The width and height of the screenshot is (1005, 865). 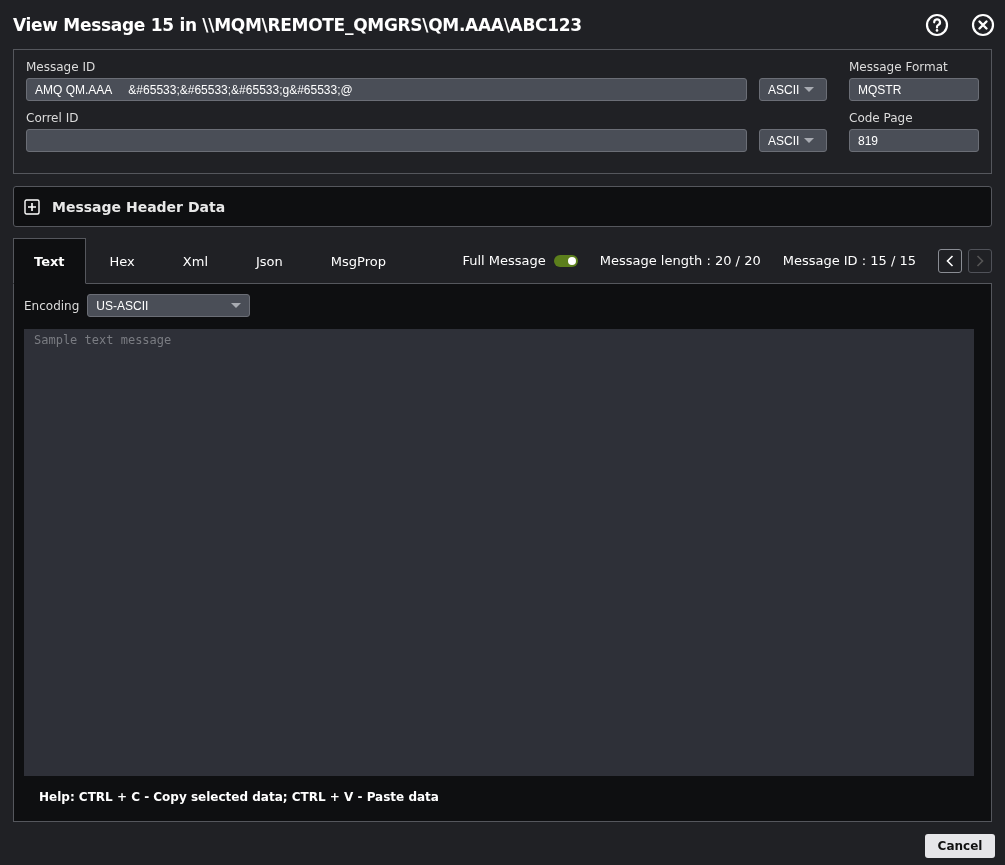 I want to click on cancel-button: Cancel, so click(x=960, y=846).